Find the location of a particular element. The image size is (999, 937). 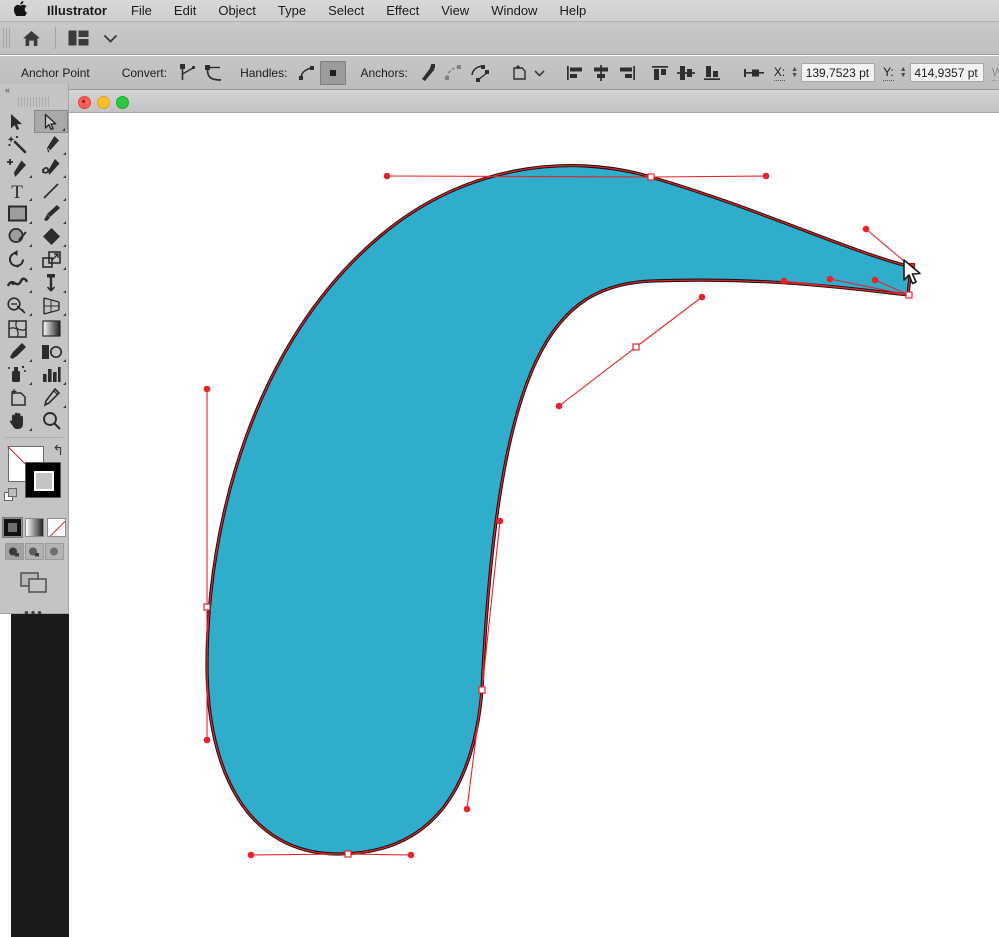

show-handles-button is located at coordinates (307, 73).